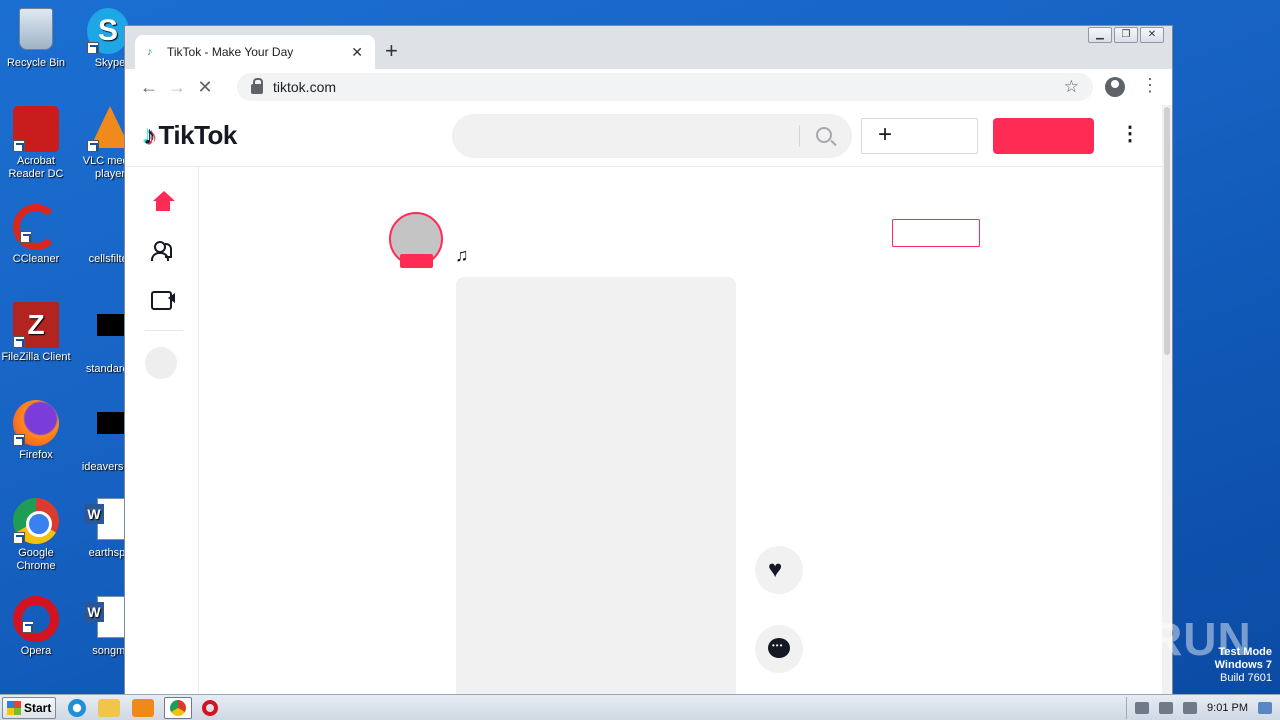  I want to click on taskbar: Start 9:01 PM, so click(640, 707).